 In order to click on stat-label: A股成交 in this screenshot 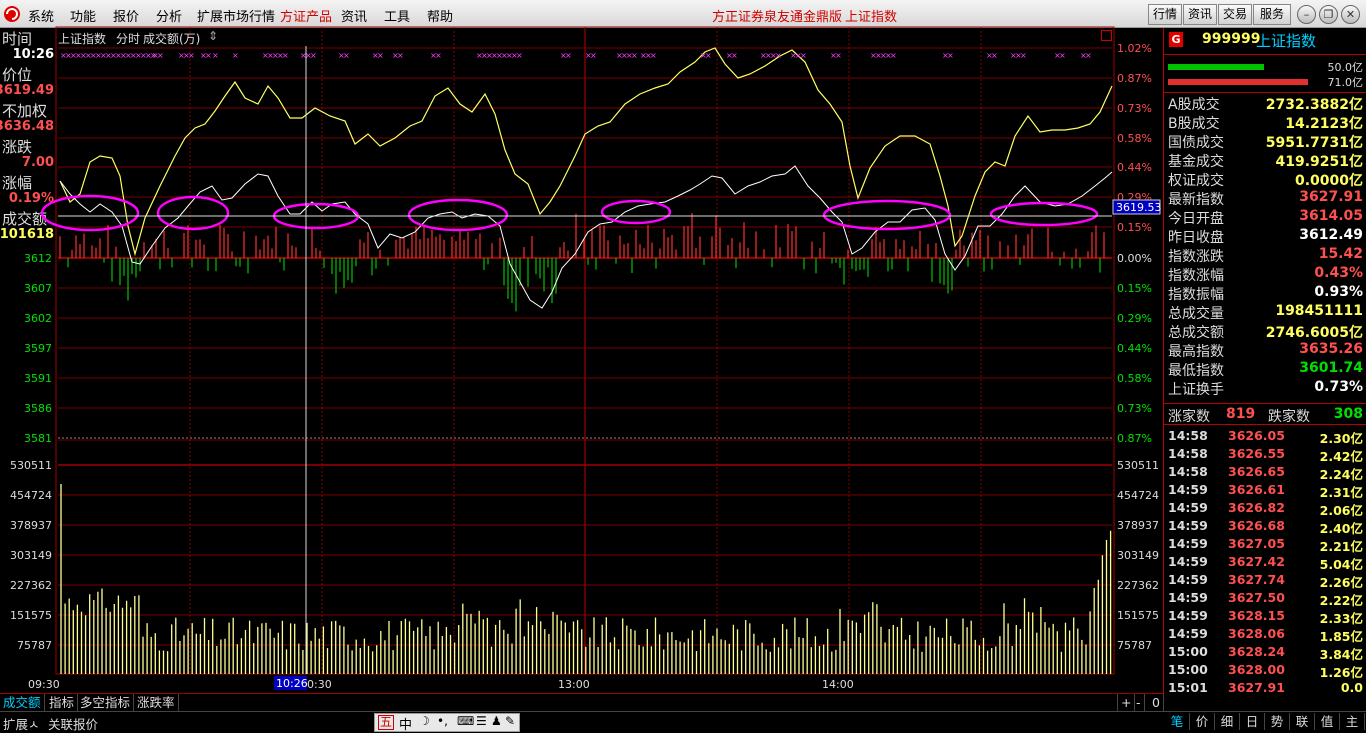, I will do `click(1194, 105)`.